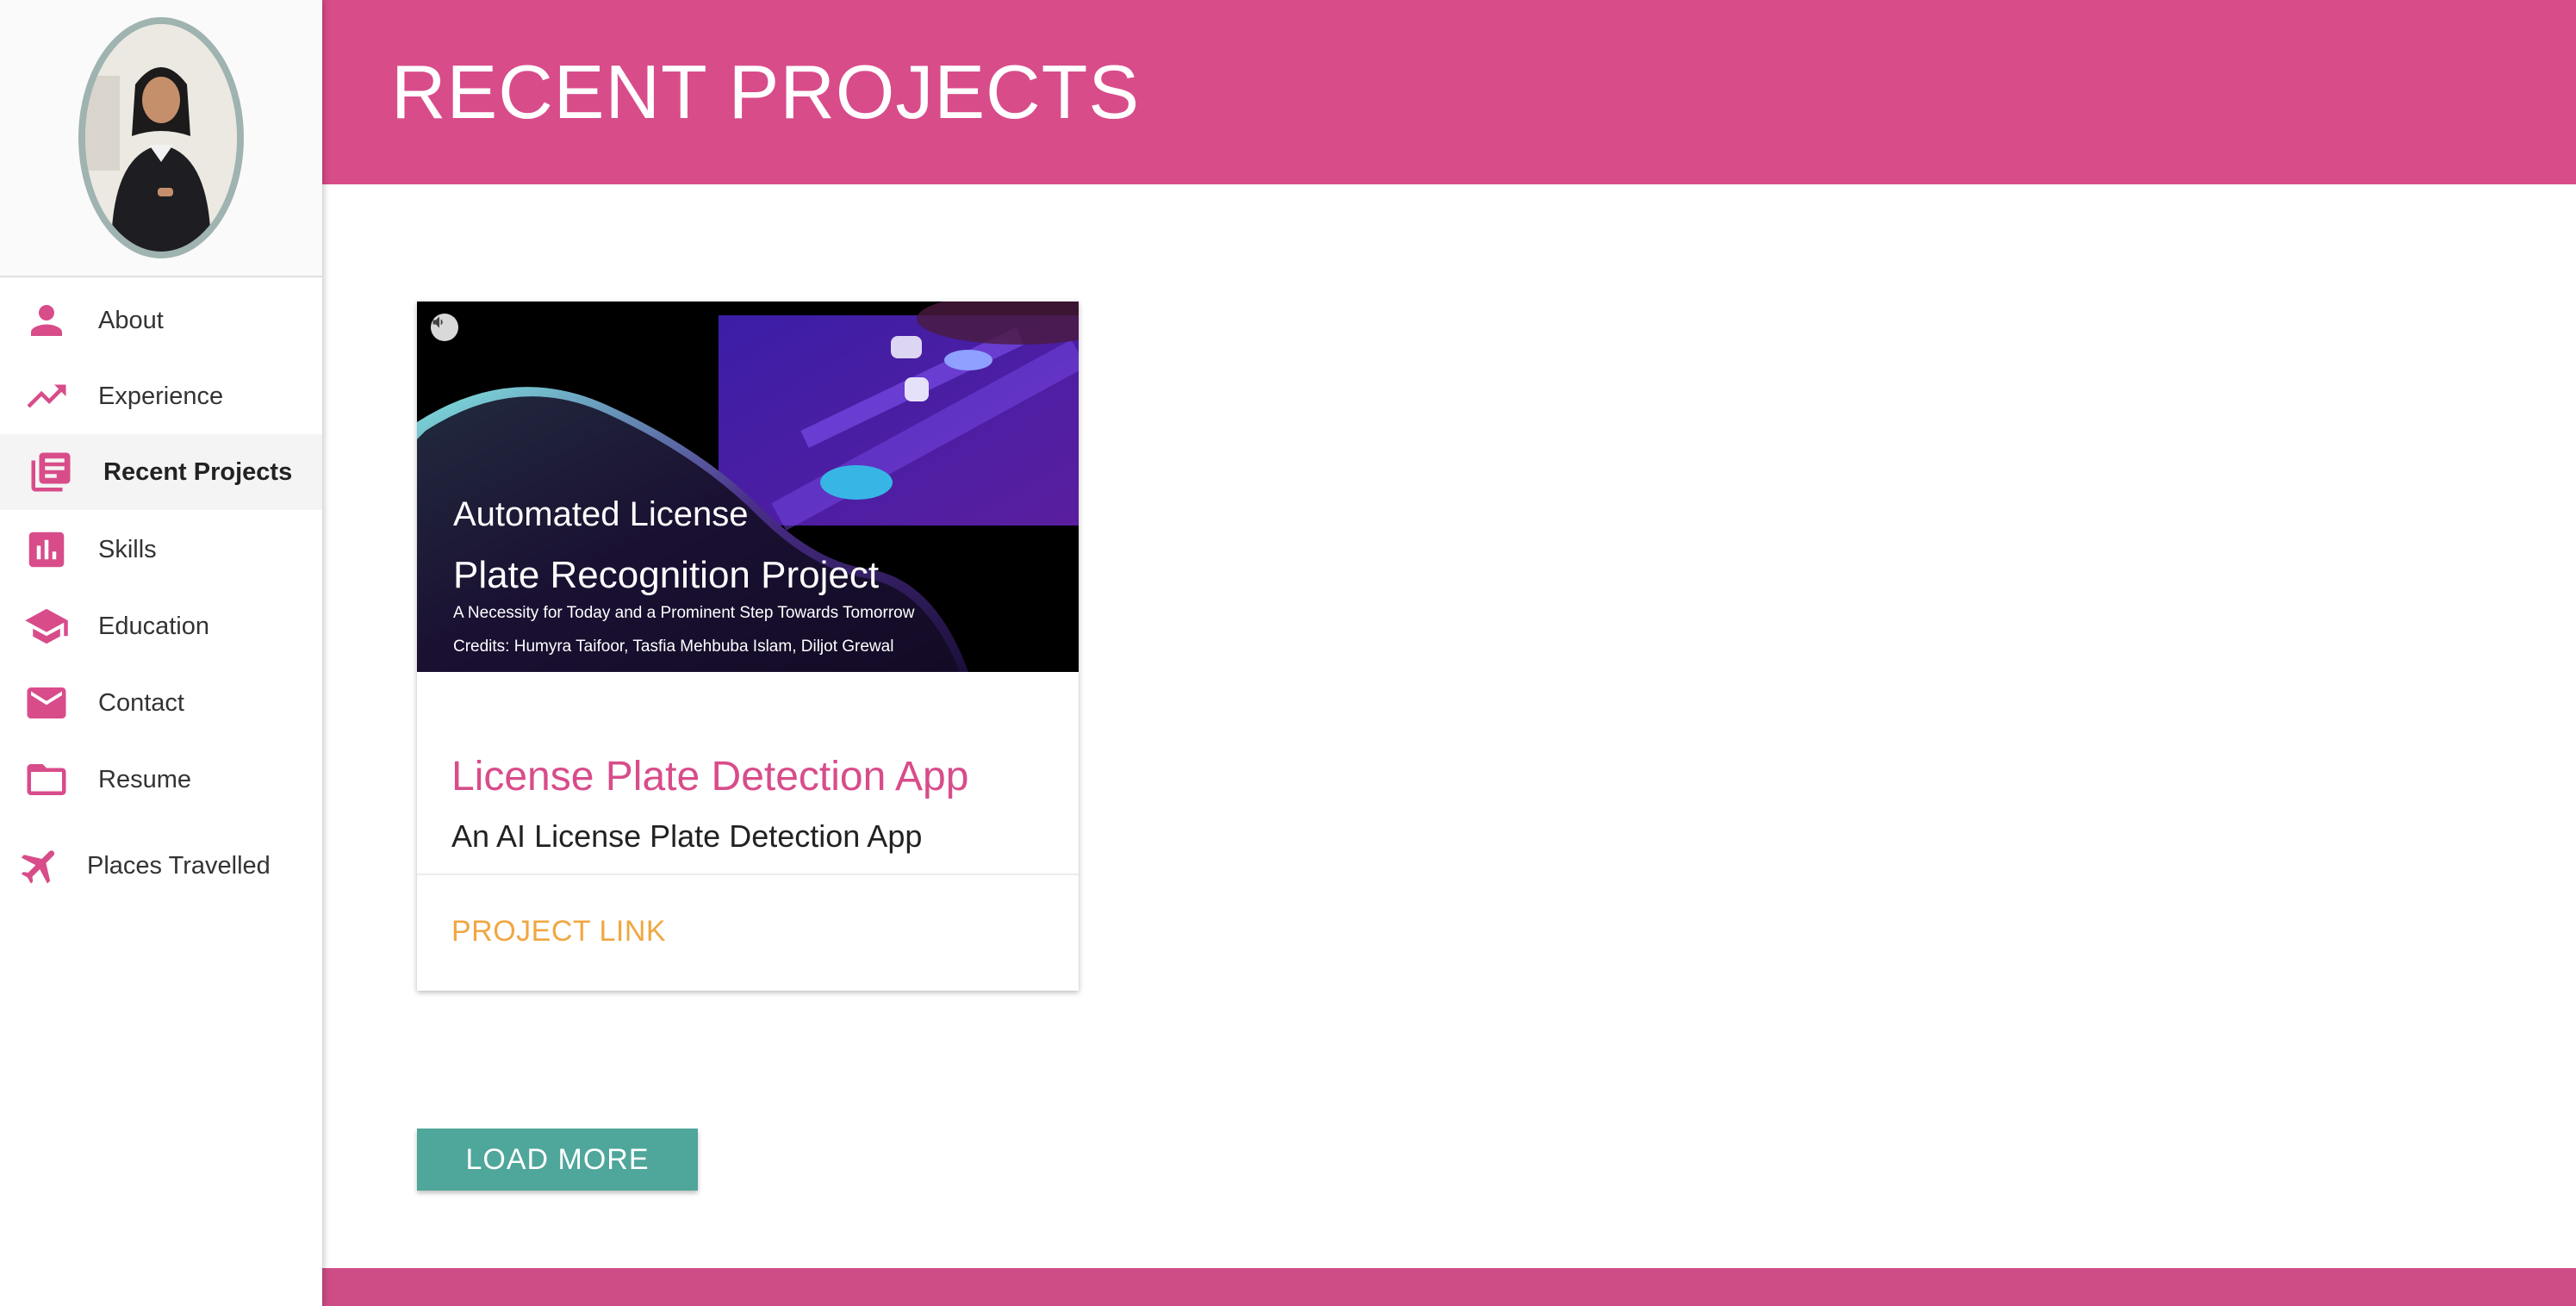 The image size is (2576, 1306). What do you see at coordinates (131, 320) in the screenshot?
I see `sidebar-item-label: About` at bounding box center [131, 320].